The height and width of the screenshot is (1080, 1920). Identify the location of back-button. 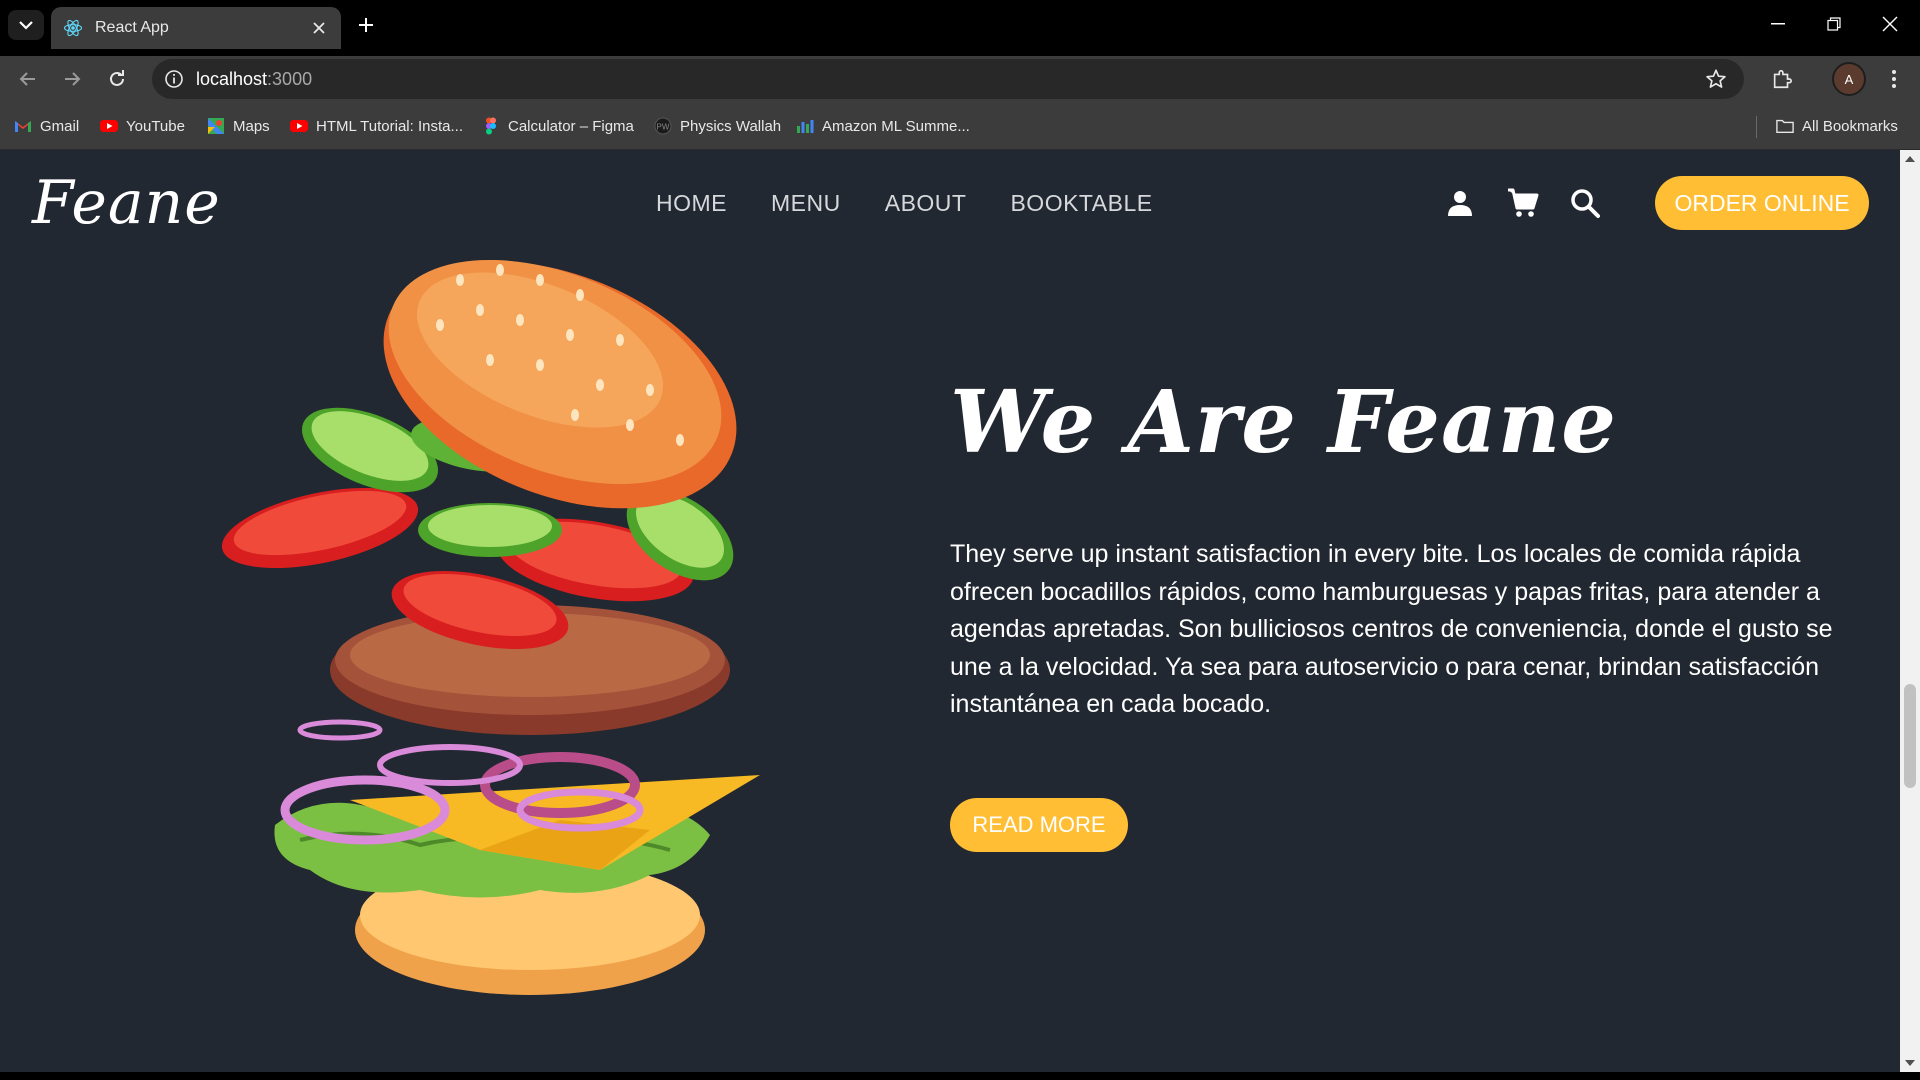
(28, 79).